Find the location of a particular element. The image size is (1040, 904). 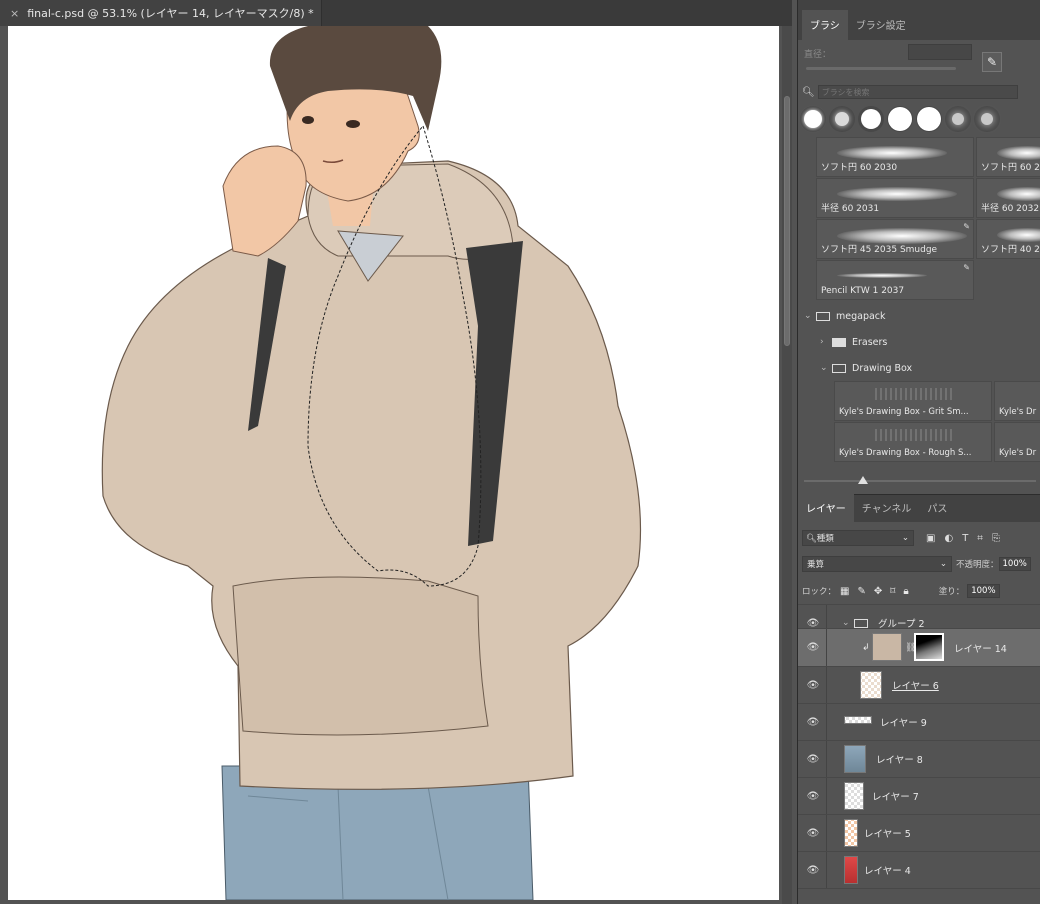

chevron-right-icon: › is located at coordinates (826, 342).